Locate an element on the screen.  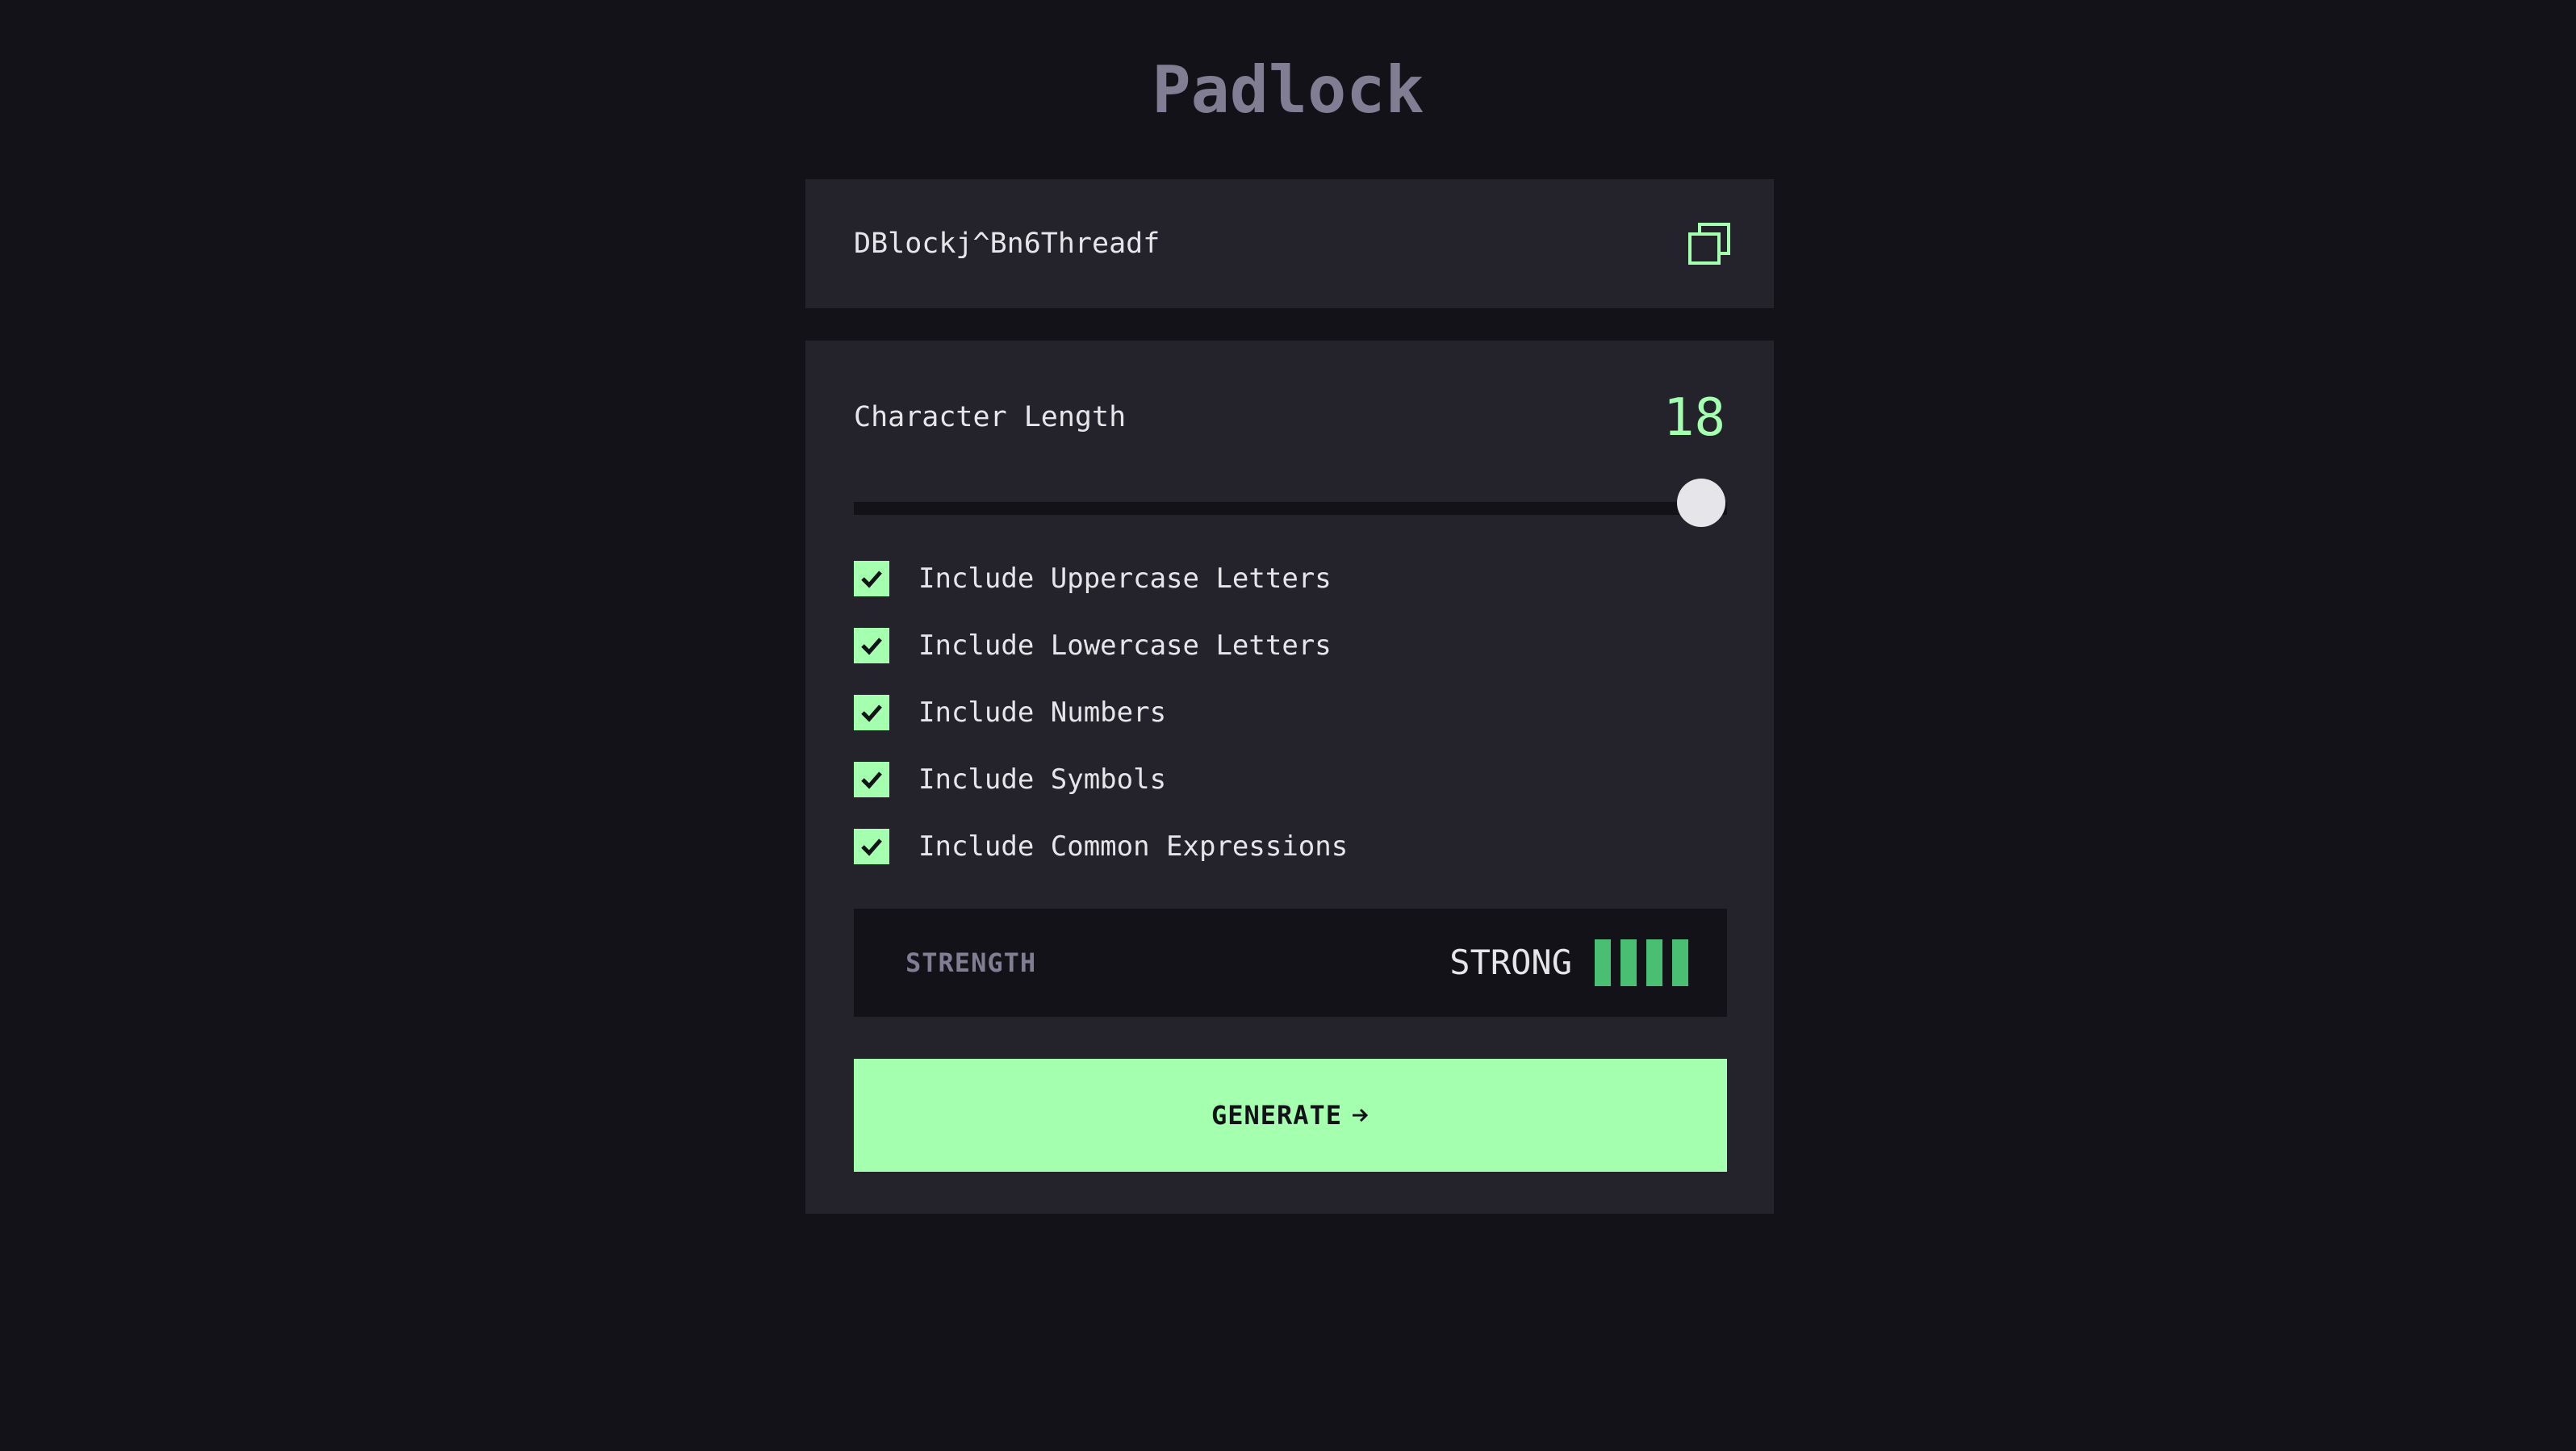
common-expressions-checkbox is located at coordinates (871, 846).